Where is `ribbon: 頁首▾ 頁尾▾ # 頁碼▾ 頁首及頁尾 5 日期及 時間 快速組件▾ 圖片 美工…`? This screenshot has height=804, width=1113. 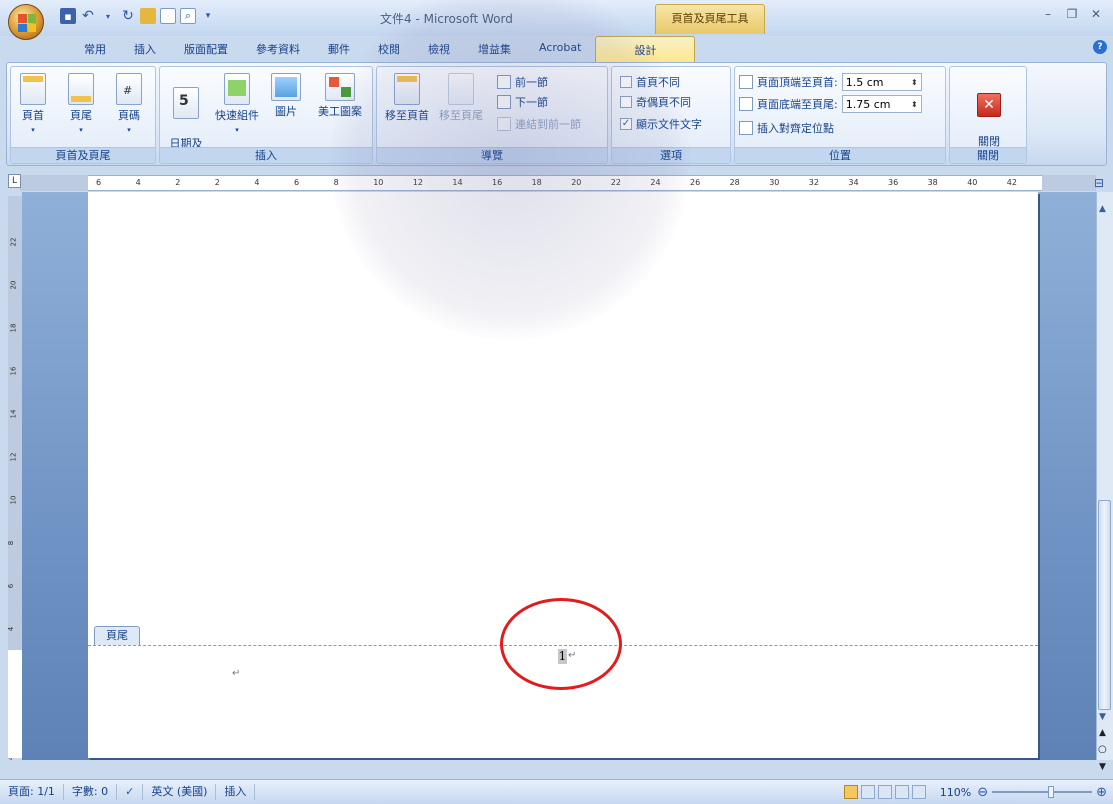
ribbon: 頁首▾ 頁尾▾ # 頁碼▾ 頁首及頁尾 5 日期及 時間 快速組件▾ 圖片 美工… is located at coordinates (556, 114).